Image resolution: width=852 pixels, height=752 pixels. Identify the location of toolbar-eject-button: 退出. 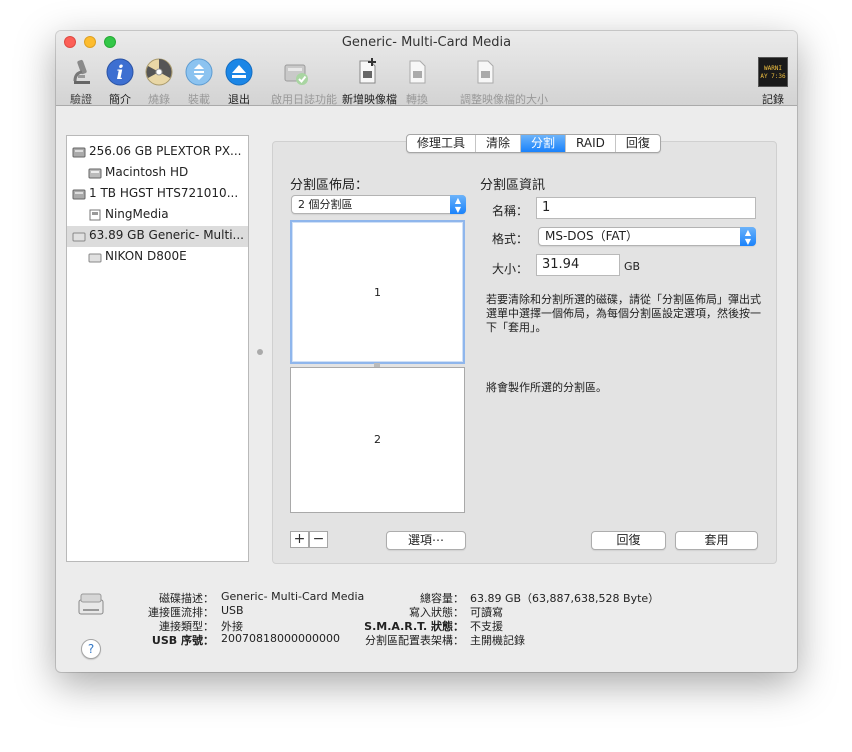
(239, 80).